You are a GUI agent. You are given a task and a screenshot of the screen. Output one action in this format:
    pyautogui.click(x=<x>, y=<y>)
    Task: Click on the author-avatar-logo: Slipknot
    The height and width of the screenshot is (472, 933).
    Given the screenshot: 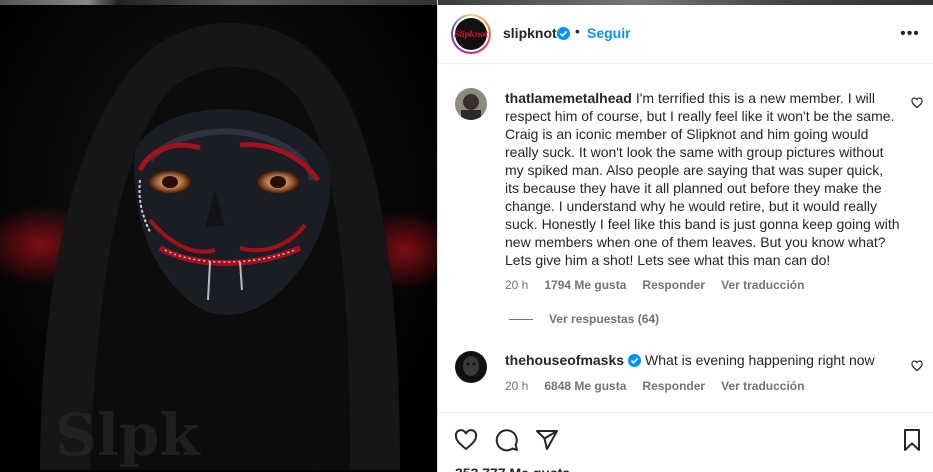 What is the action you would take?
    pyautogui.click(x=471, y=34)
    